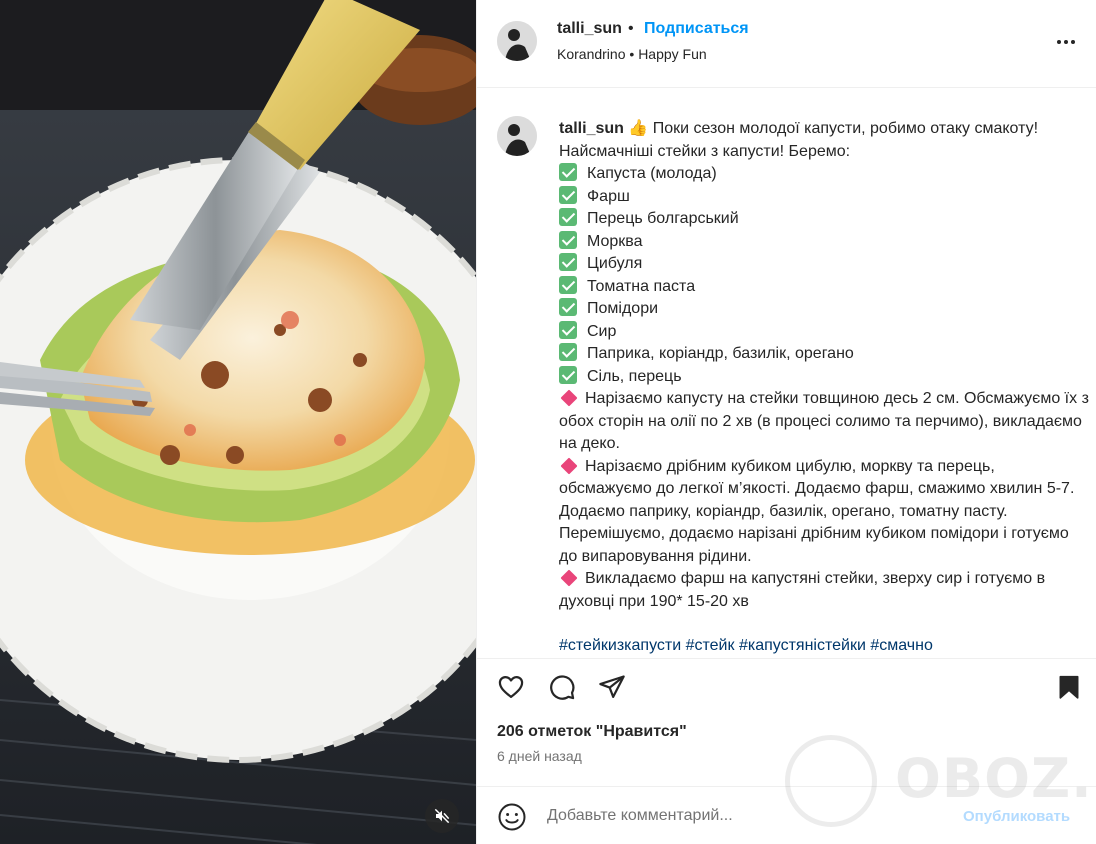 Image resolution: width=1096 pixels, height=844 pixels. I want to click on share-icon, so click(612, 687).